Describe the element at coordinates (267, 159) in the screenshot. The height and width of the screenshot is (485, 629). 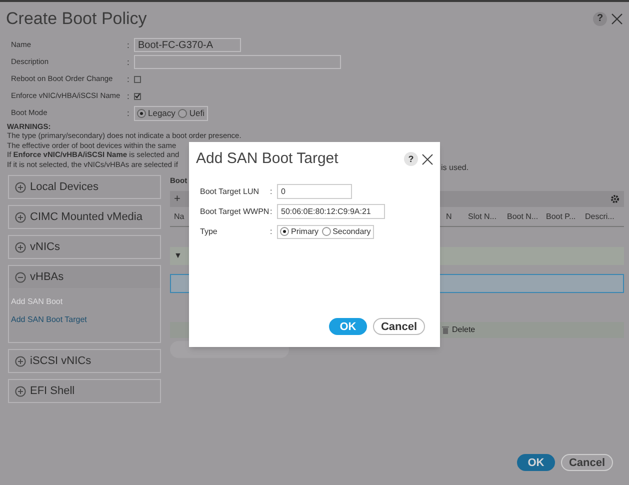
I see `dialog-title: Add SAN Boot Target` at that location.